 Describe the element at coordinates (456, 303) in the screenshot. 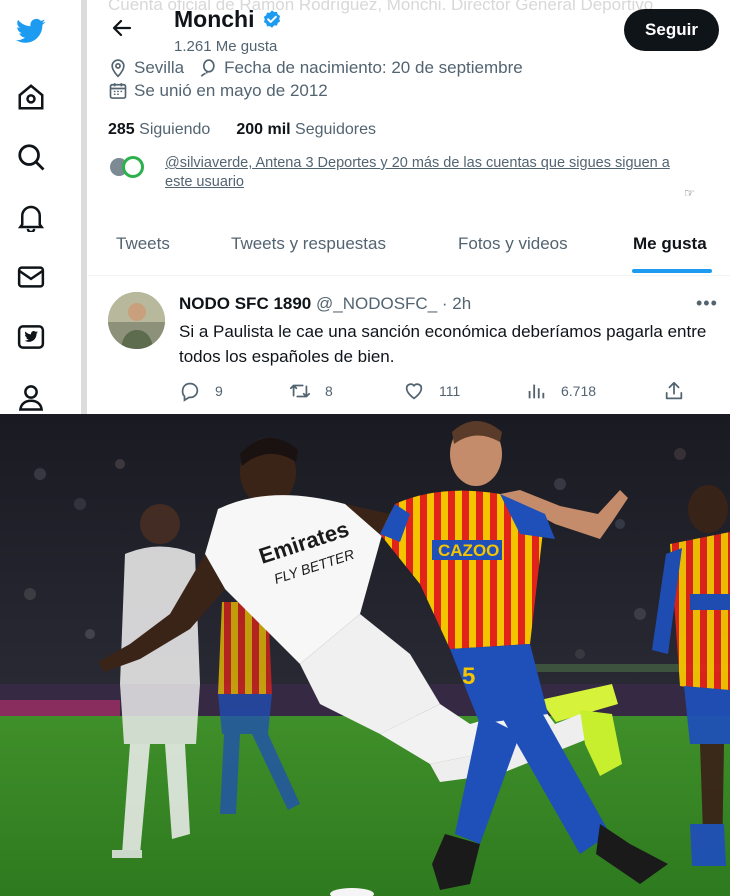

I see `tweet-timestamp: · 2h` at that location.